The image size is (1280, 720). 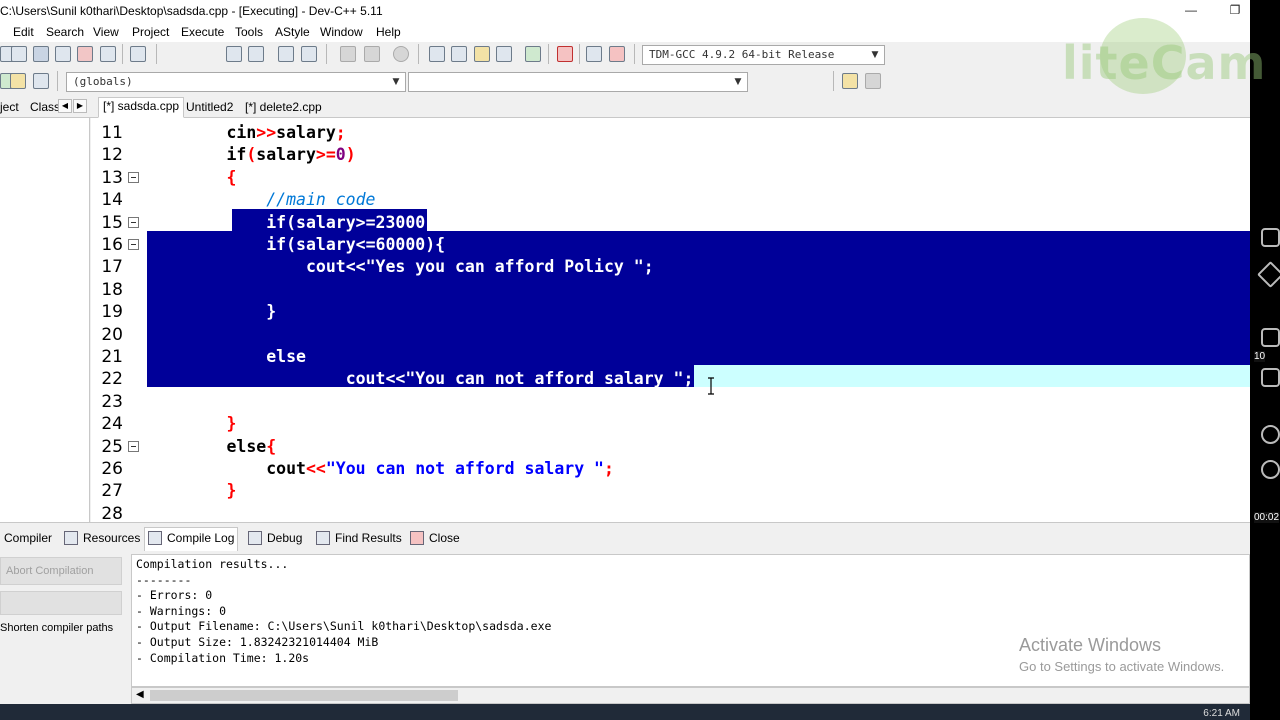 I want to click on back-icon, so click(x=348, y=54).